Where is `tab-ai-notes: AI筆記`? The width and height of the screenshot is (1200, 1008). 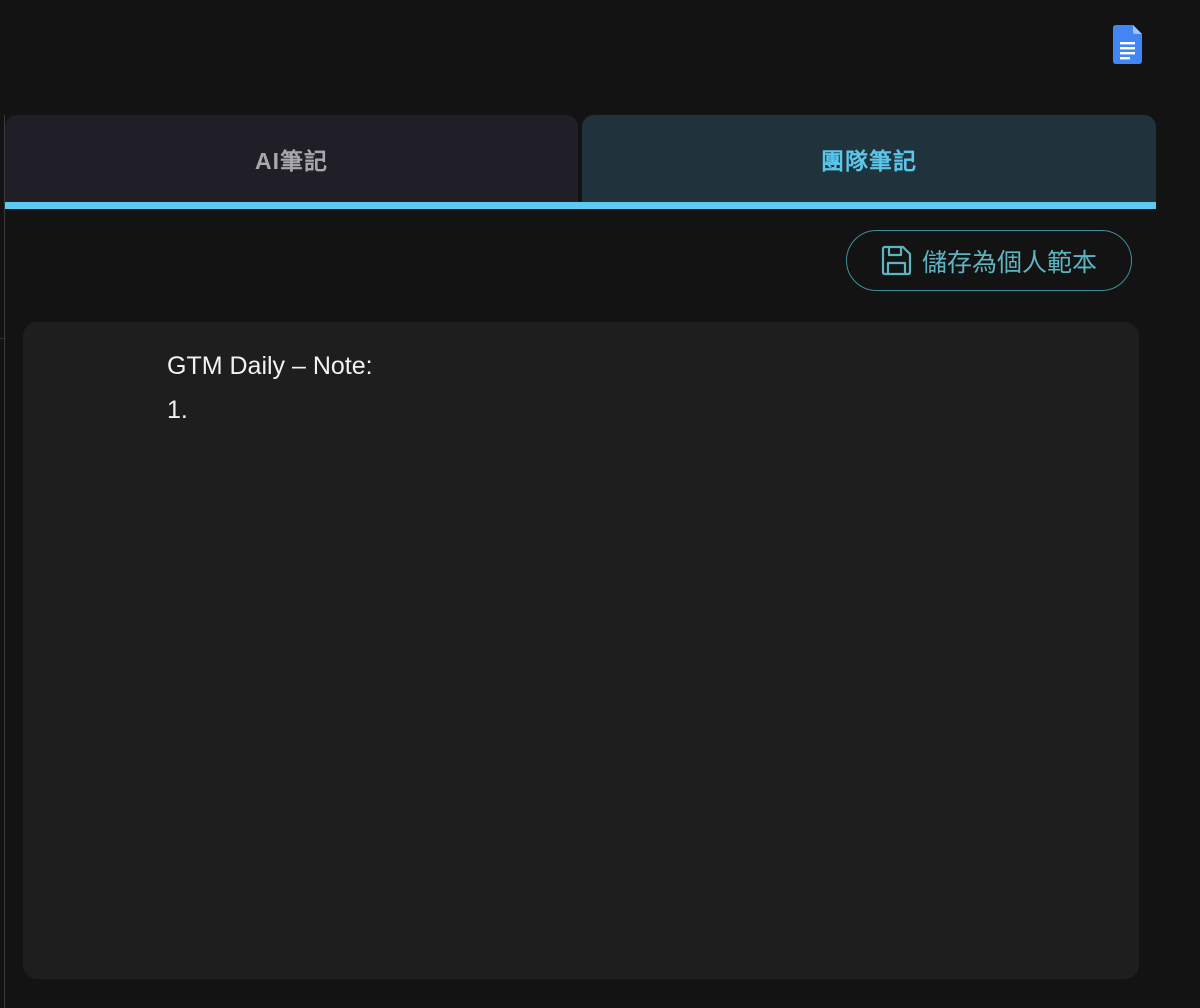
tab-ai-notes: AI筆記 is located at coordinates (291, 158).